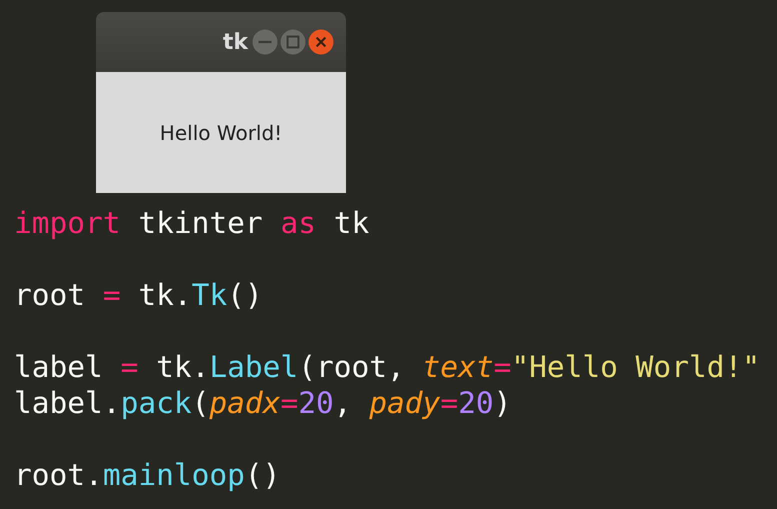 The height and width of the screenshot is (509, 777). Describe the element at coordinates (148, 475) in the screenshot. I see `code-line: root.mainloop()` at that location.